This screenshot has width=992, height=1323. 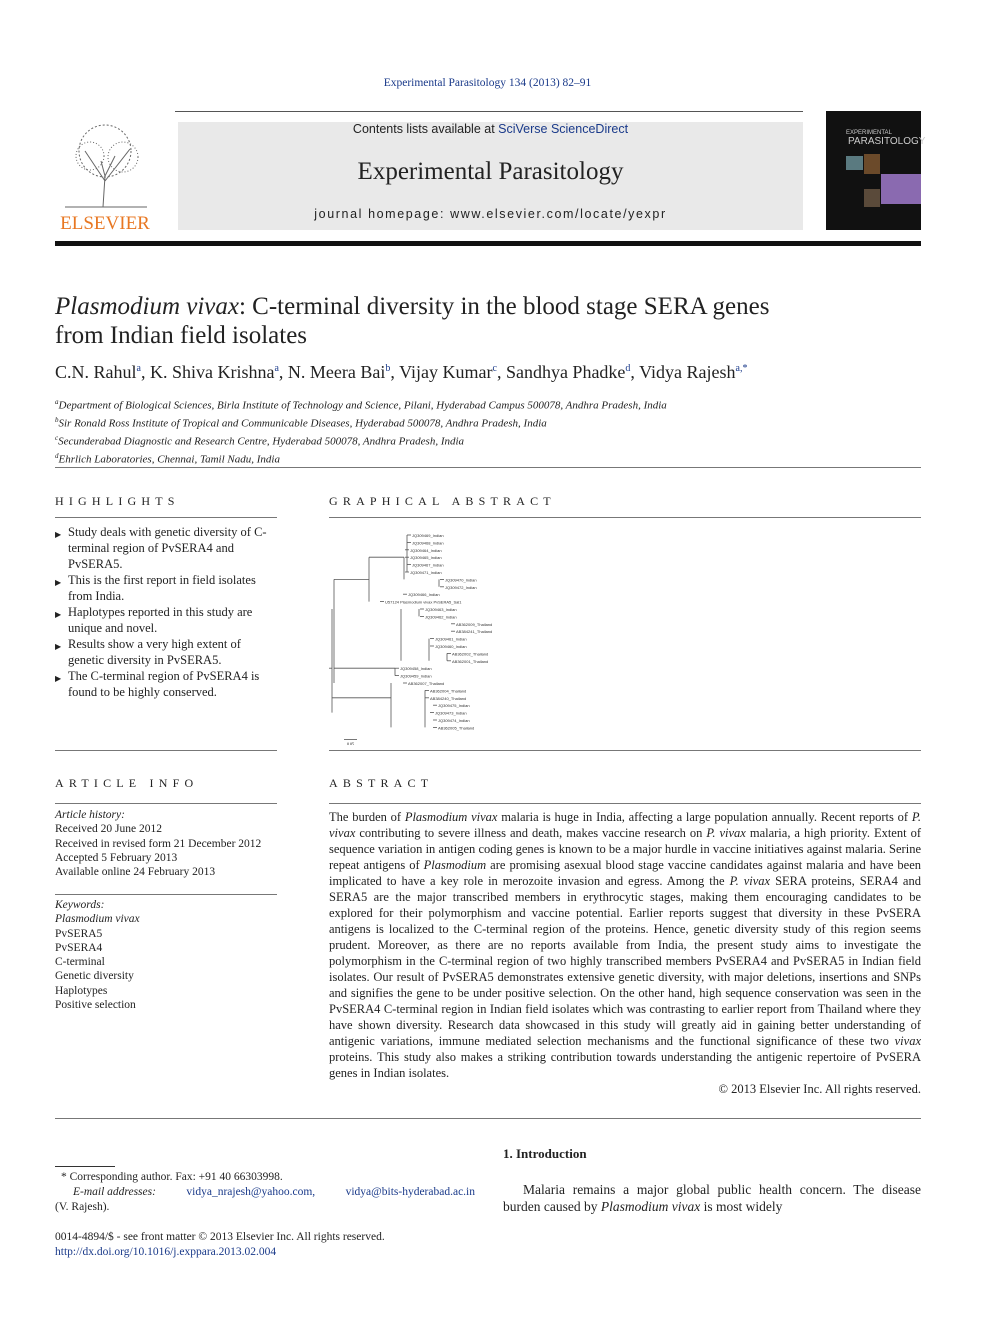 I want to click on tree-leaf-label: AB362009_Thailand, so click(x=474, y=624).